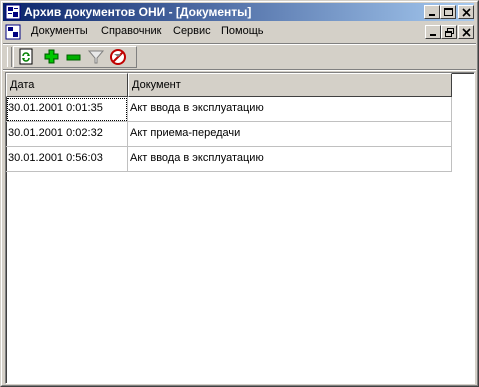  What do you see at coordinates (74, 57) in the screenshot?
I see `remove-icon` at bounding box center [74, 57].